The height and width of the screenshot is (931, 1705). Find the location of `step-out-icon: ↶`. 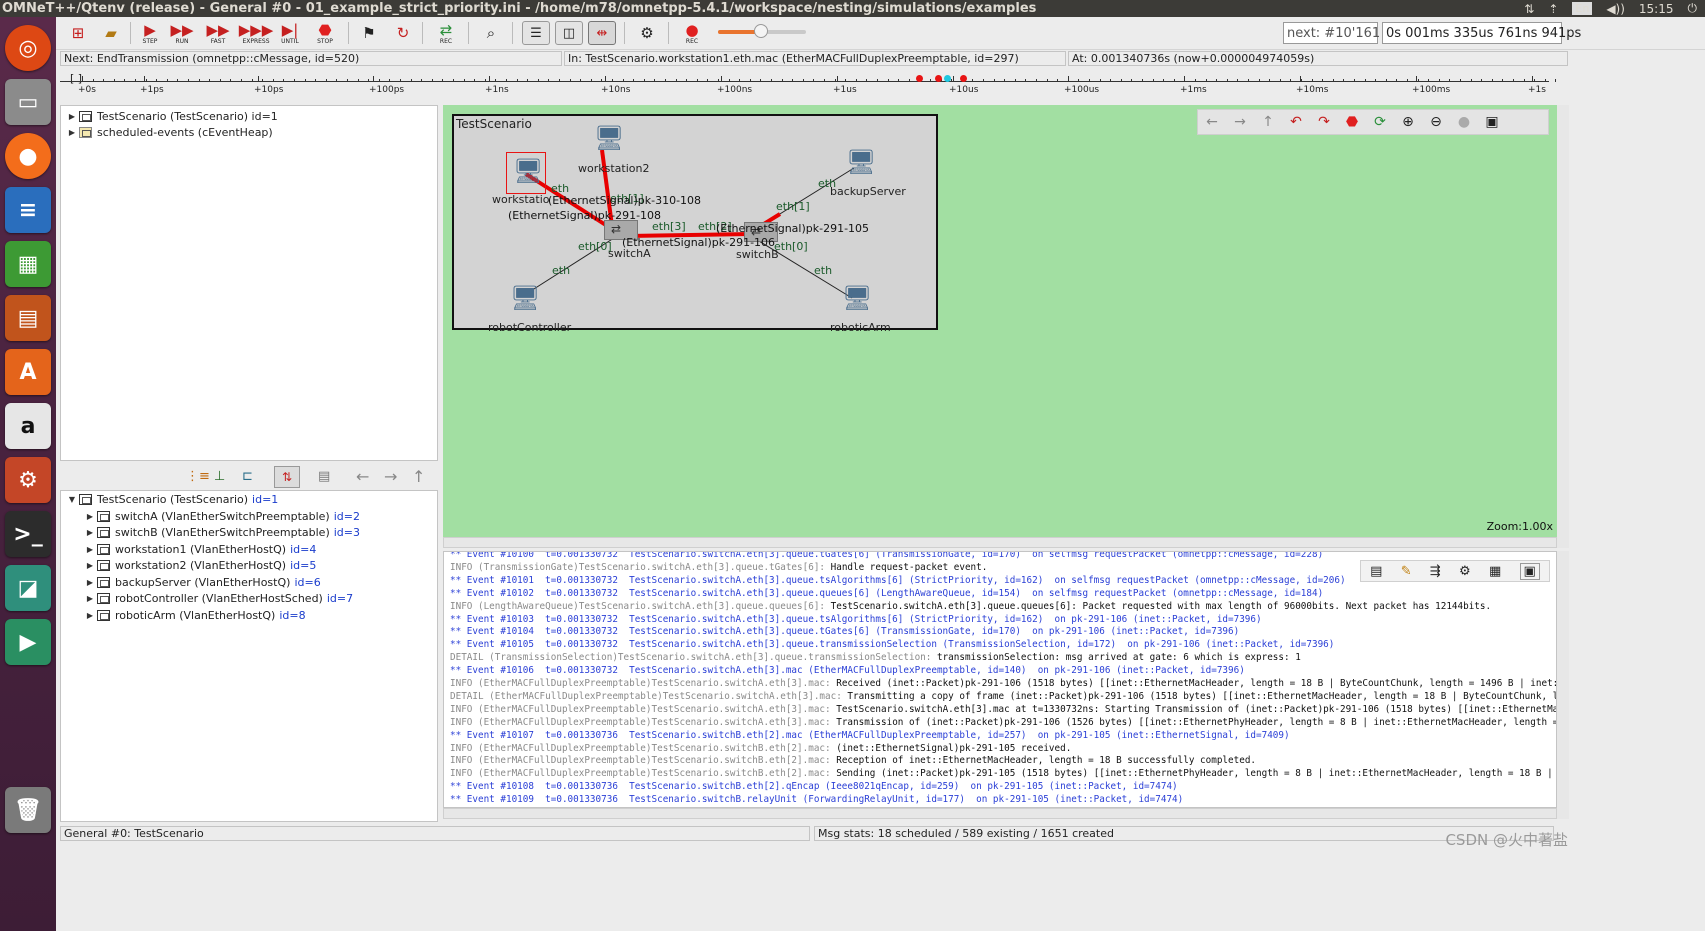

step-out-icon: ↶ is located at coordinates (1296, 122).